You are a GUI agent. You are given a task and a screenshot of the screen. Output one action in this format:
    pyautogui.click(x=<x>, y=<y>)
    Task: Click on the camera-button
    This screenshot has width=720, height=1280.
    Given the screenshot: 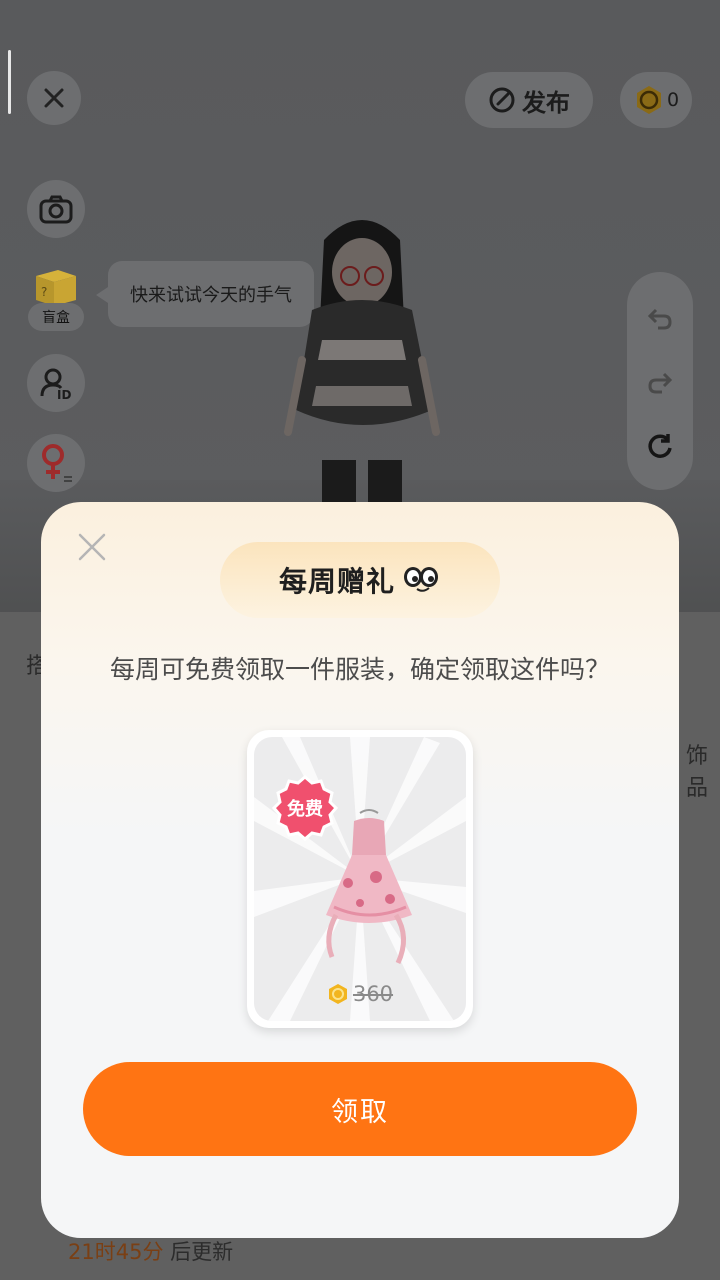 What is the action you would take?
    pyautogui.click(x=56, y=209)
    